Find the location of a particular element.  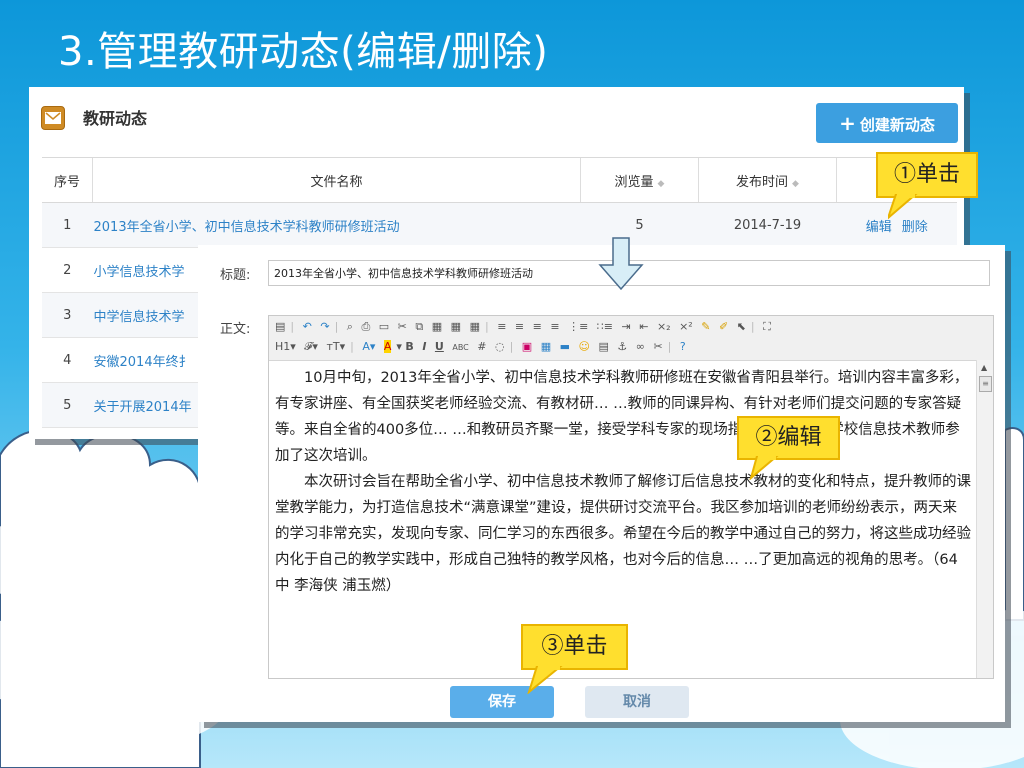

indent-icon: ⇥ is located at coordinates (626, 326).